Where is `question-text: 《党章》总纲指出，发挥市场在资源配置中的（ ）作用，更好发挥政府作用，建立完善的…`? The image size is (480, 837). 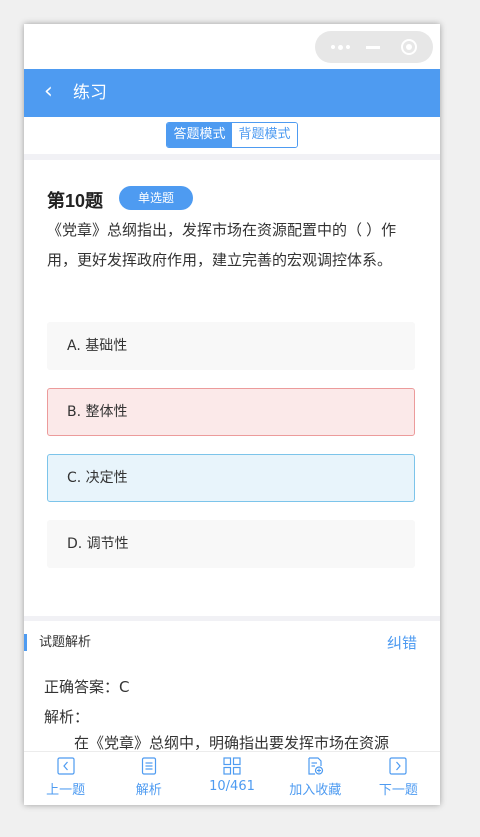 question-text: 《党章》总纲指出，发挥市场在资源配置中的（ ）作用，更好发挥政府作用，建立完善的… is located at coordinates (222, 245).